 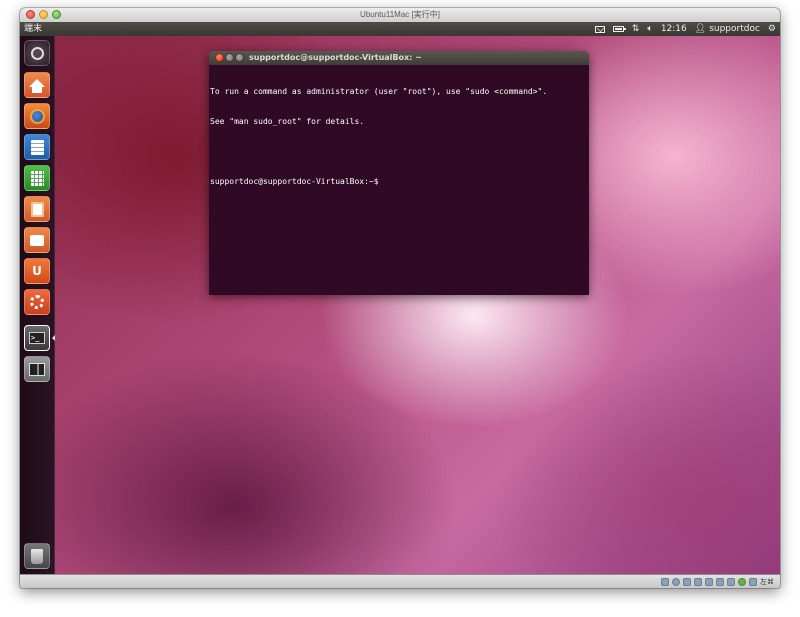 I want to click on terminal-maximize-button, so click(x=239, y=57).